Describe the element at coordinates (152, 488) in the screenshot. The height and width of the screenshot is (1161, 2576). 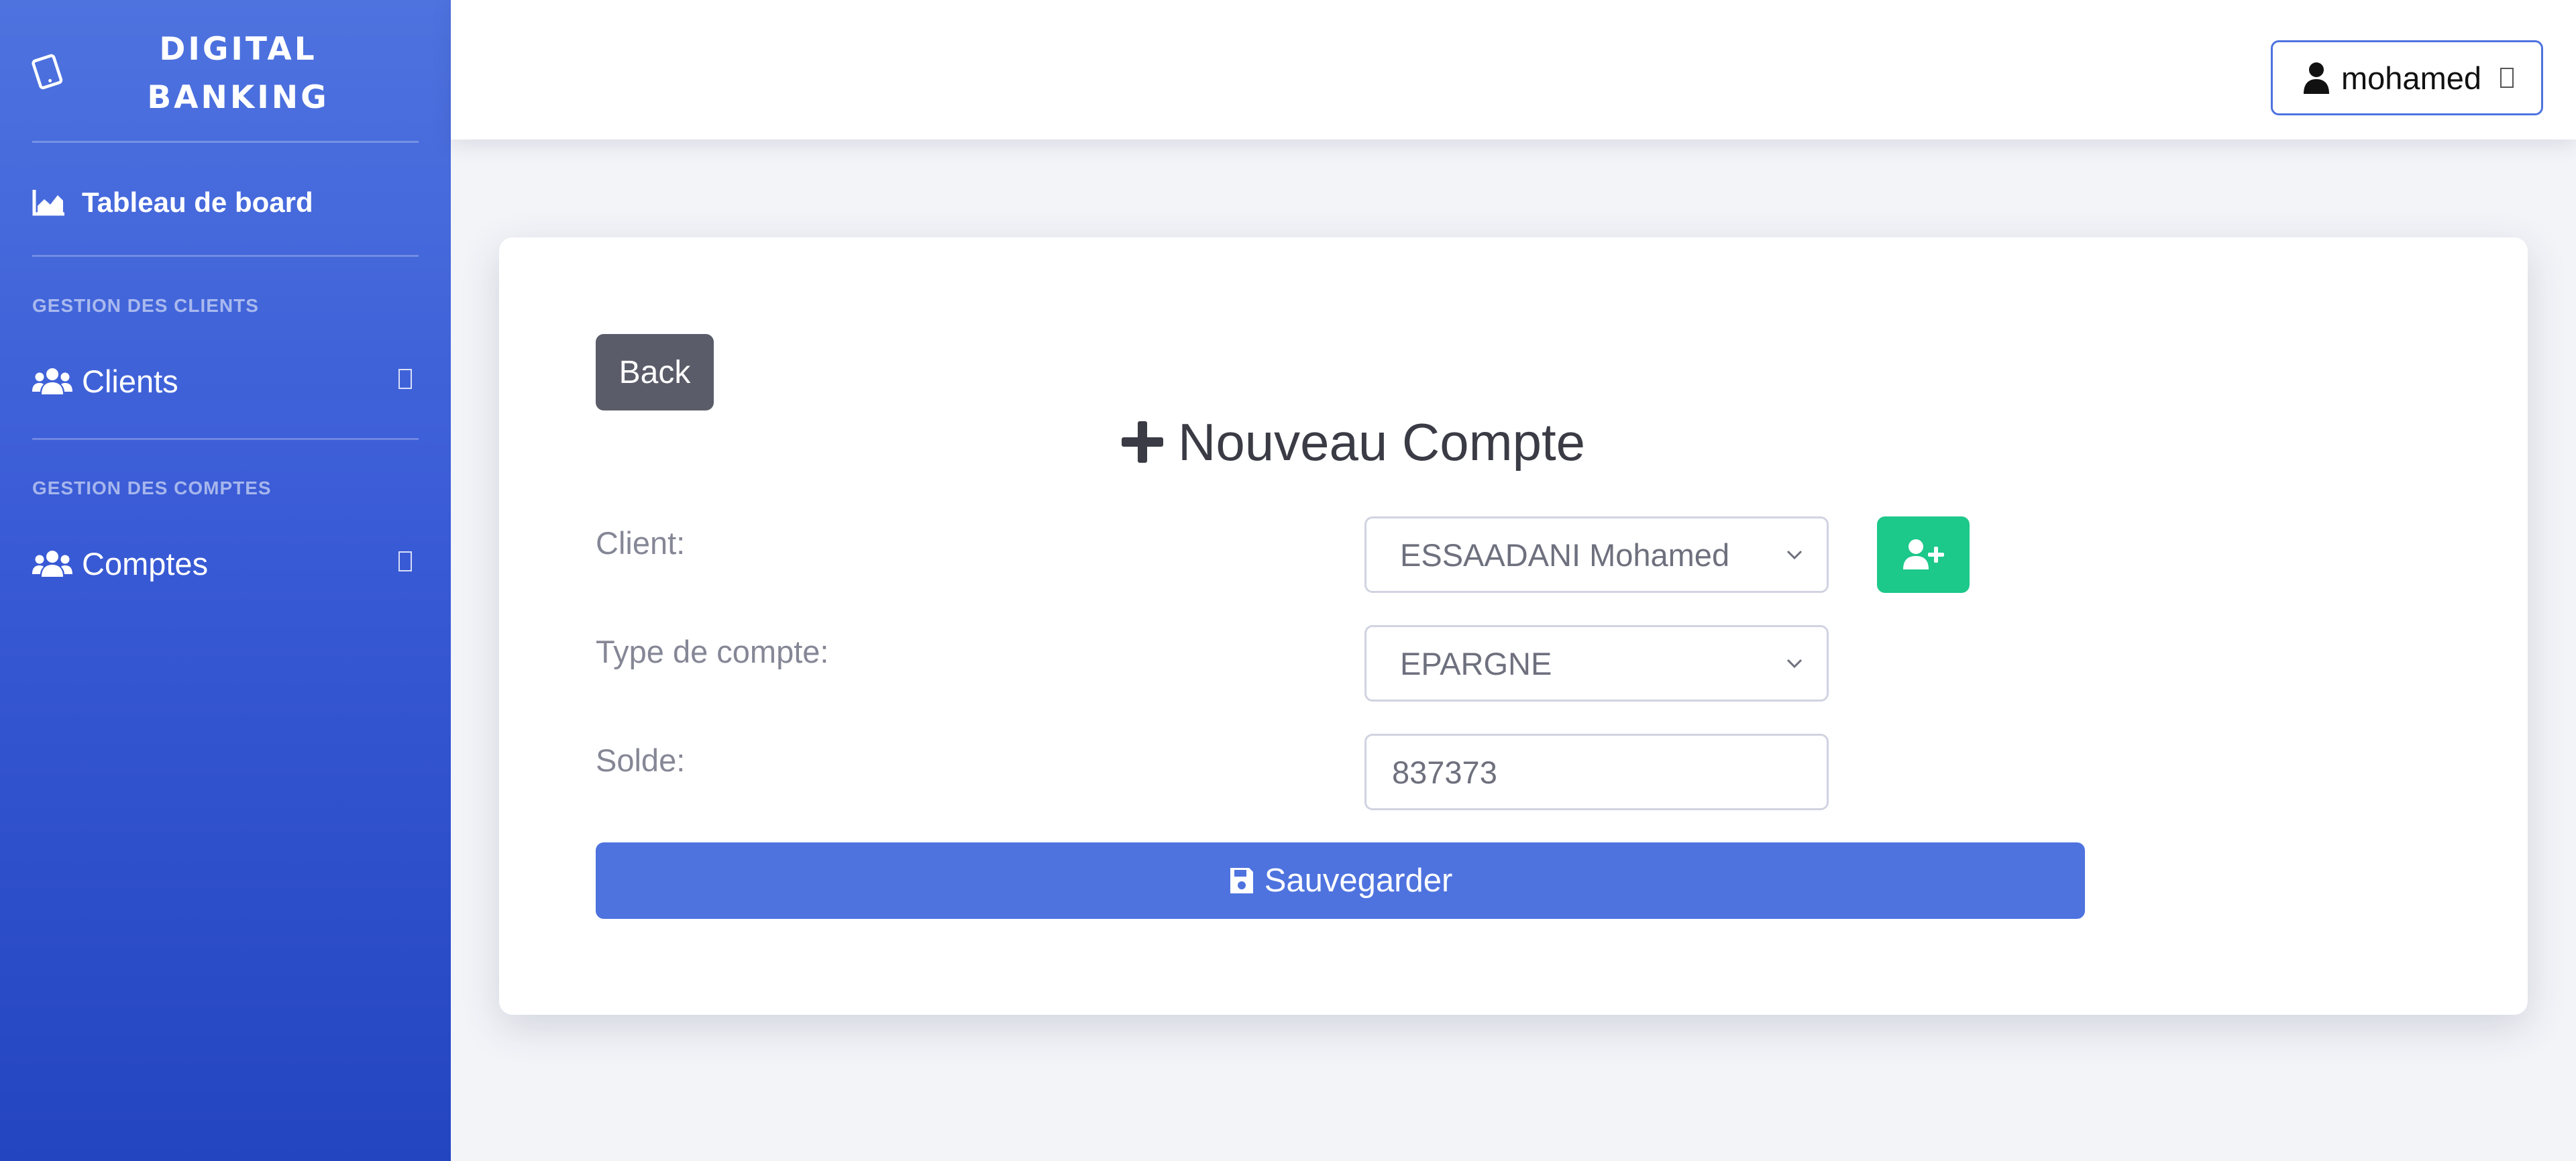
I see `section-heading-accounts: GESTION DES COMPTES` at that location.